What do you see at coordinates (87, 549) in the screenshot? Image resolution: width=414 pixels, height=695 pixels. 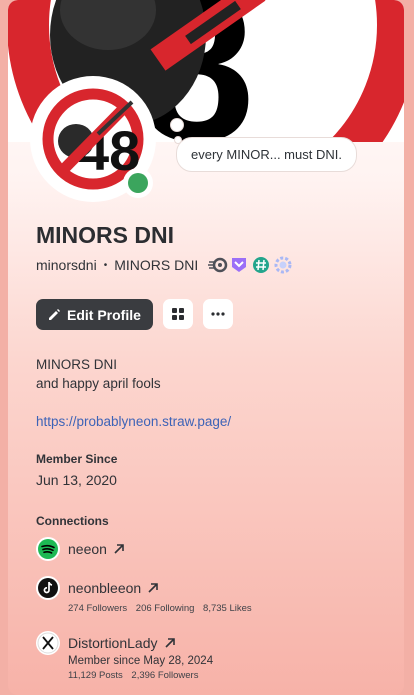 I see `connection-name: neeon` at bounding box center [87, 549].